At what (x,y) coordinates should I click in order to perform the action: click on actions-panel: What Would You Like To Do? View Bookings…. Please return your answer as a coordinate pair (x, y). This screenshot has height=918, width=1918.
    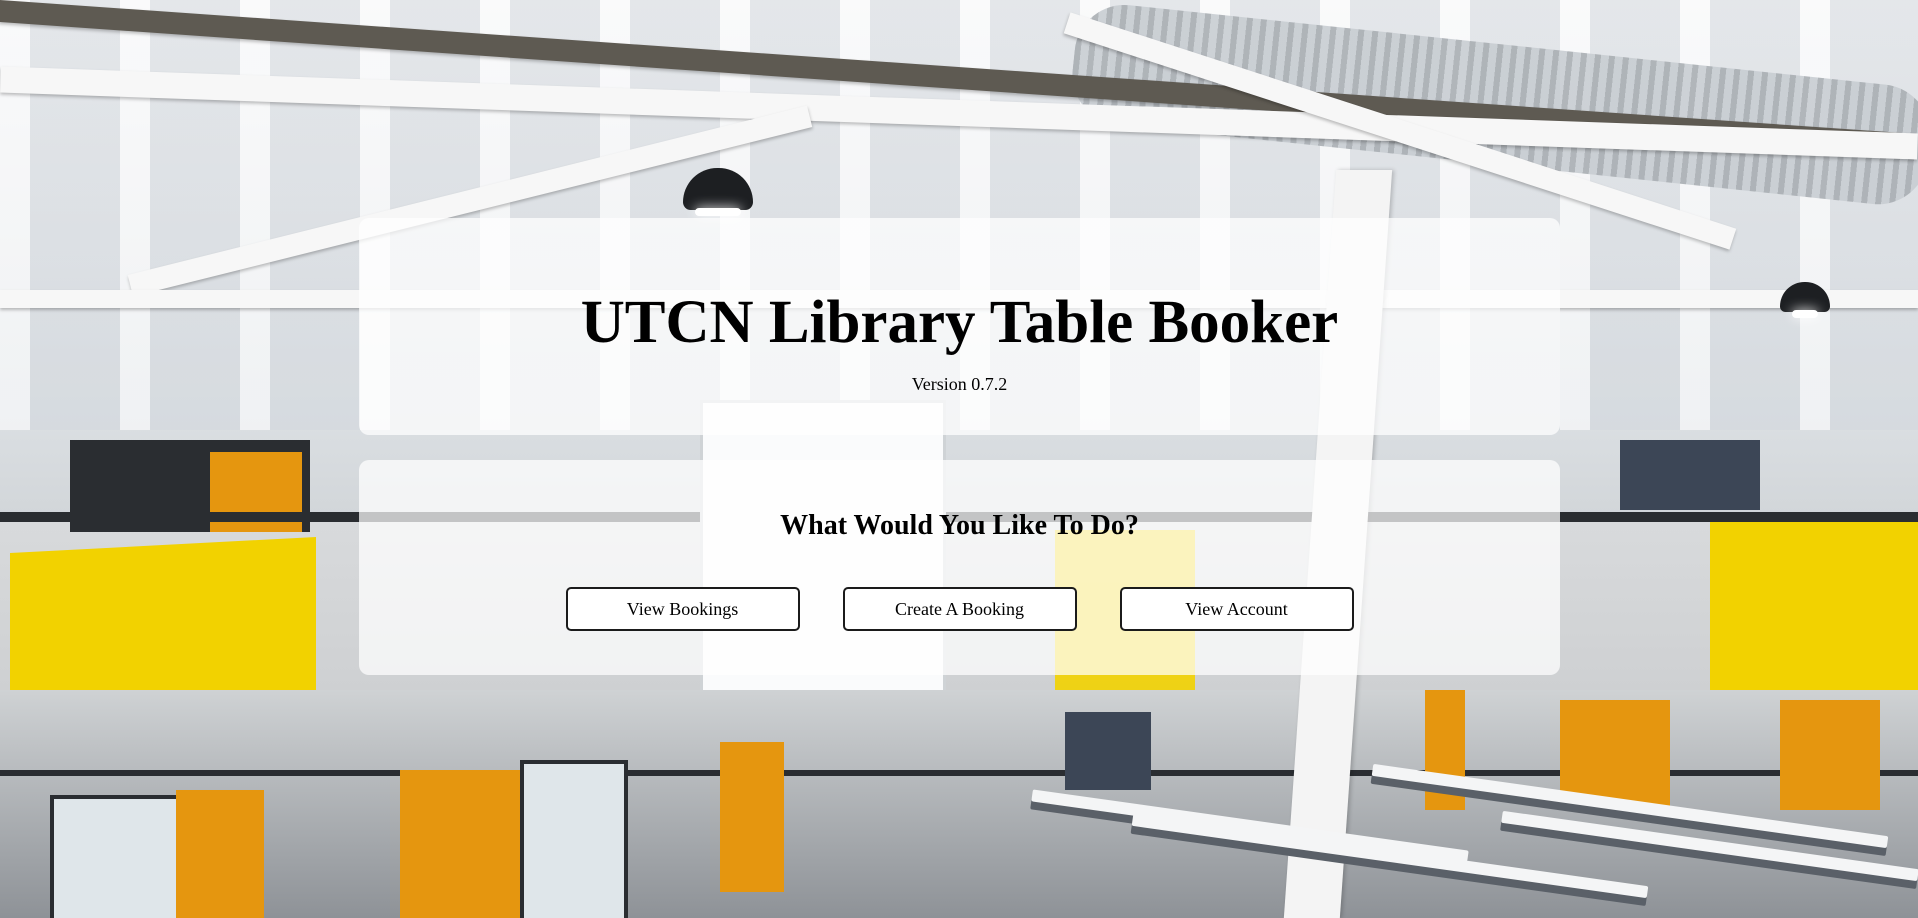
    Looking at the image, I should click on (959, 567).